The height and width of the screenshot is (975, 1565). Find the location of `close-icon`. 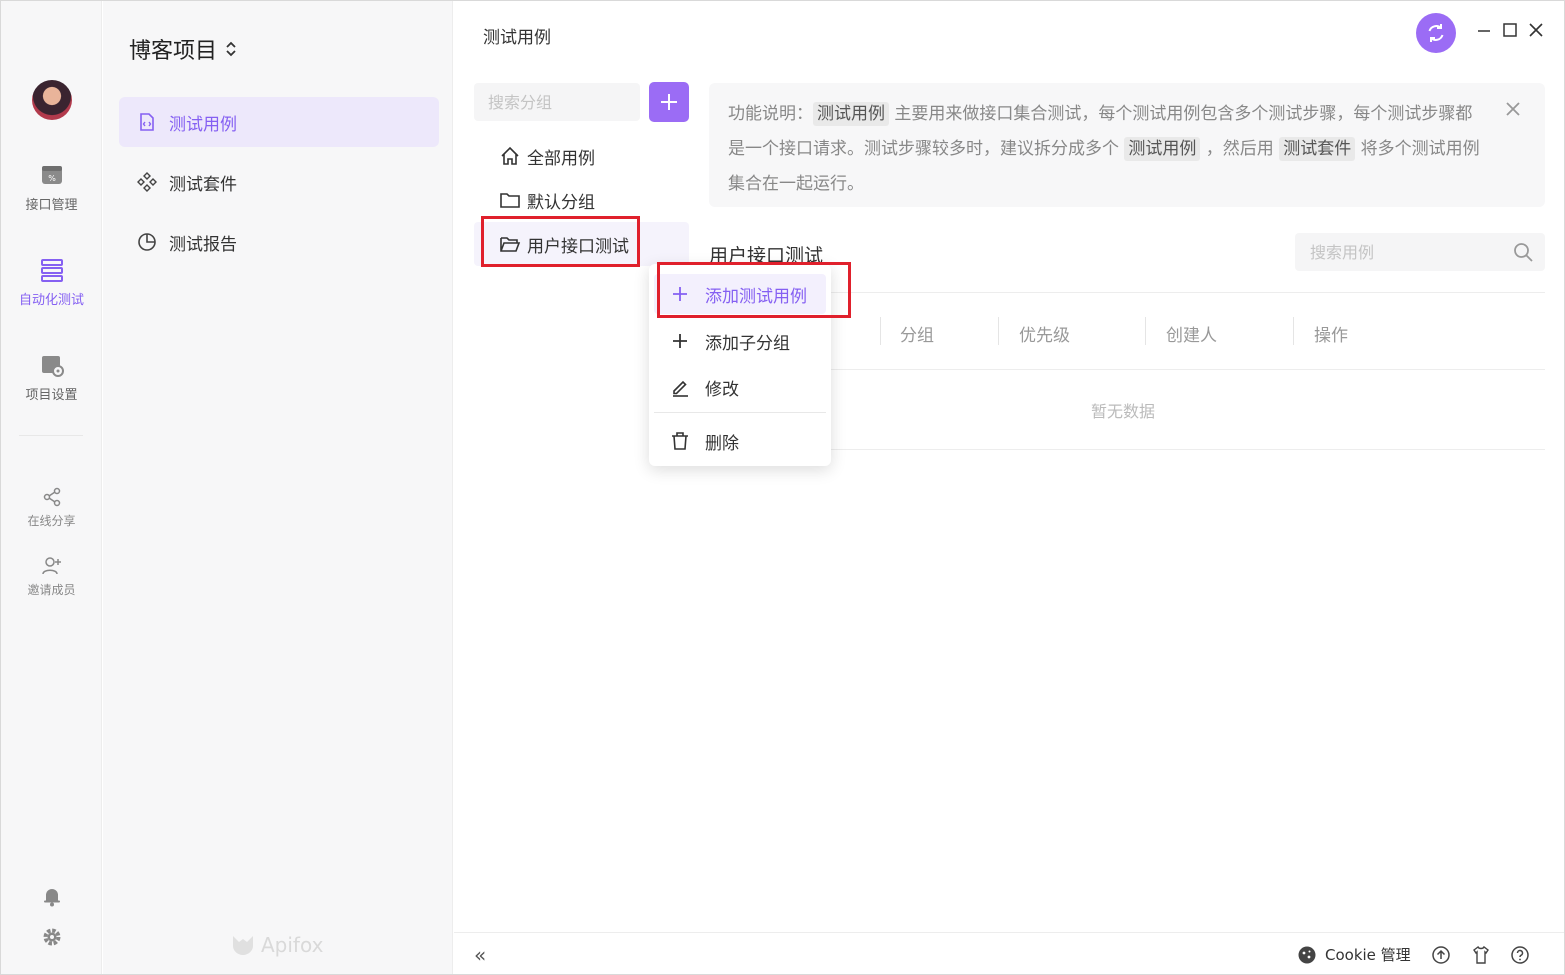

close-icon is located at coordinates (1536, 30).